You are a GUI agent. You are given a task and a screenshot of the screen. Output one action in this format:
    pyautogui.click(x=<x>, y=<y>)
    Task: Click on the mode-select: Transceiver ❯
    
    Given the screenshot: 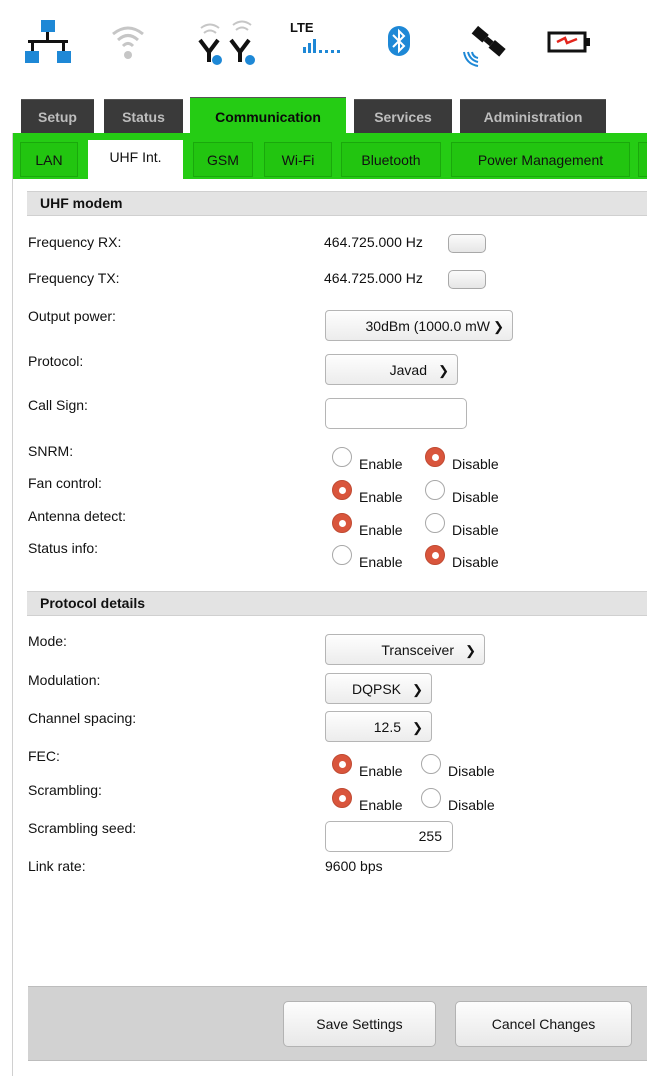 What is the action you would take?
    pyautogui.click(x=405, y=649)
    